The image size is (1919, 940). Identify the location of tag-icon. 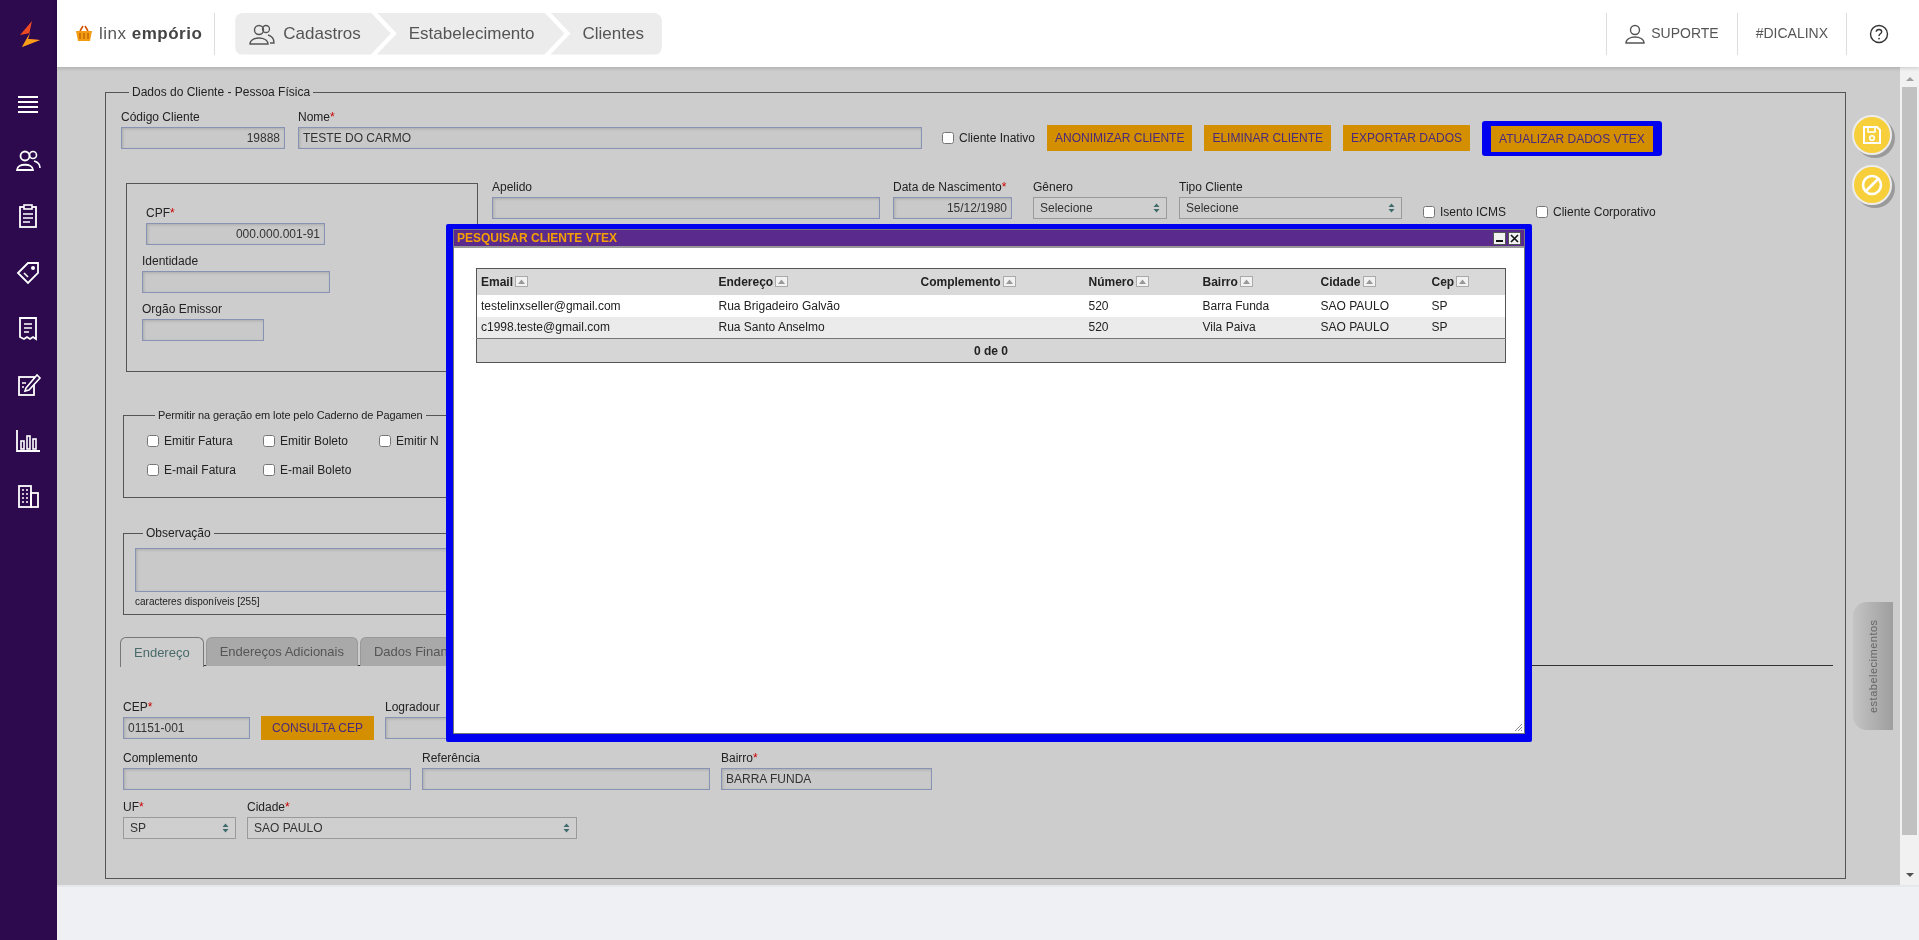
(28, 272).